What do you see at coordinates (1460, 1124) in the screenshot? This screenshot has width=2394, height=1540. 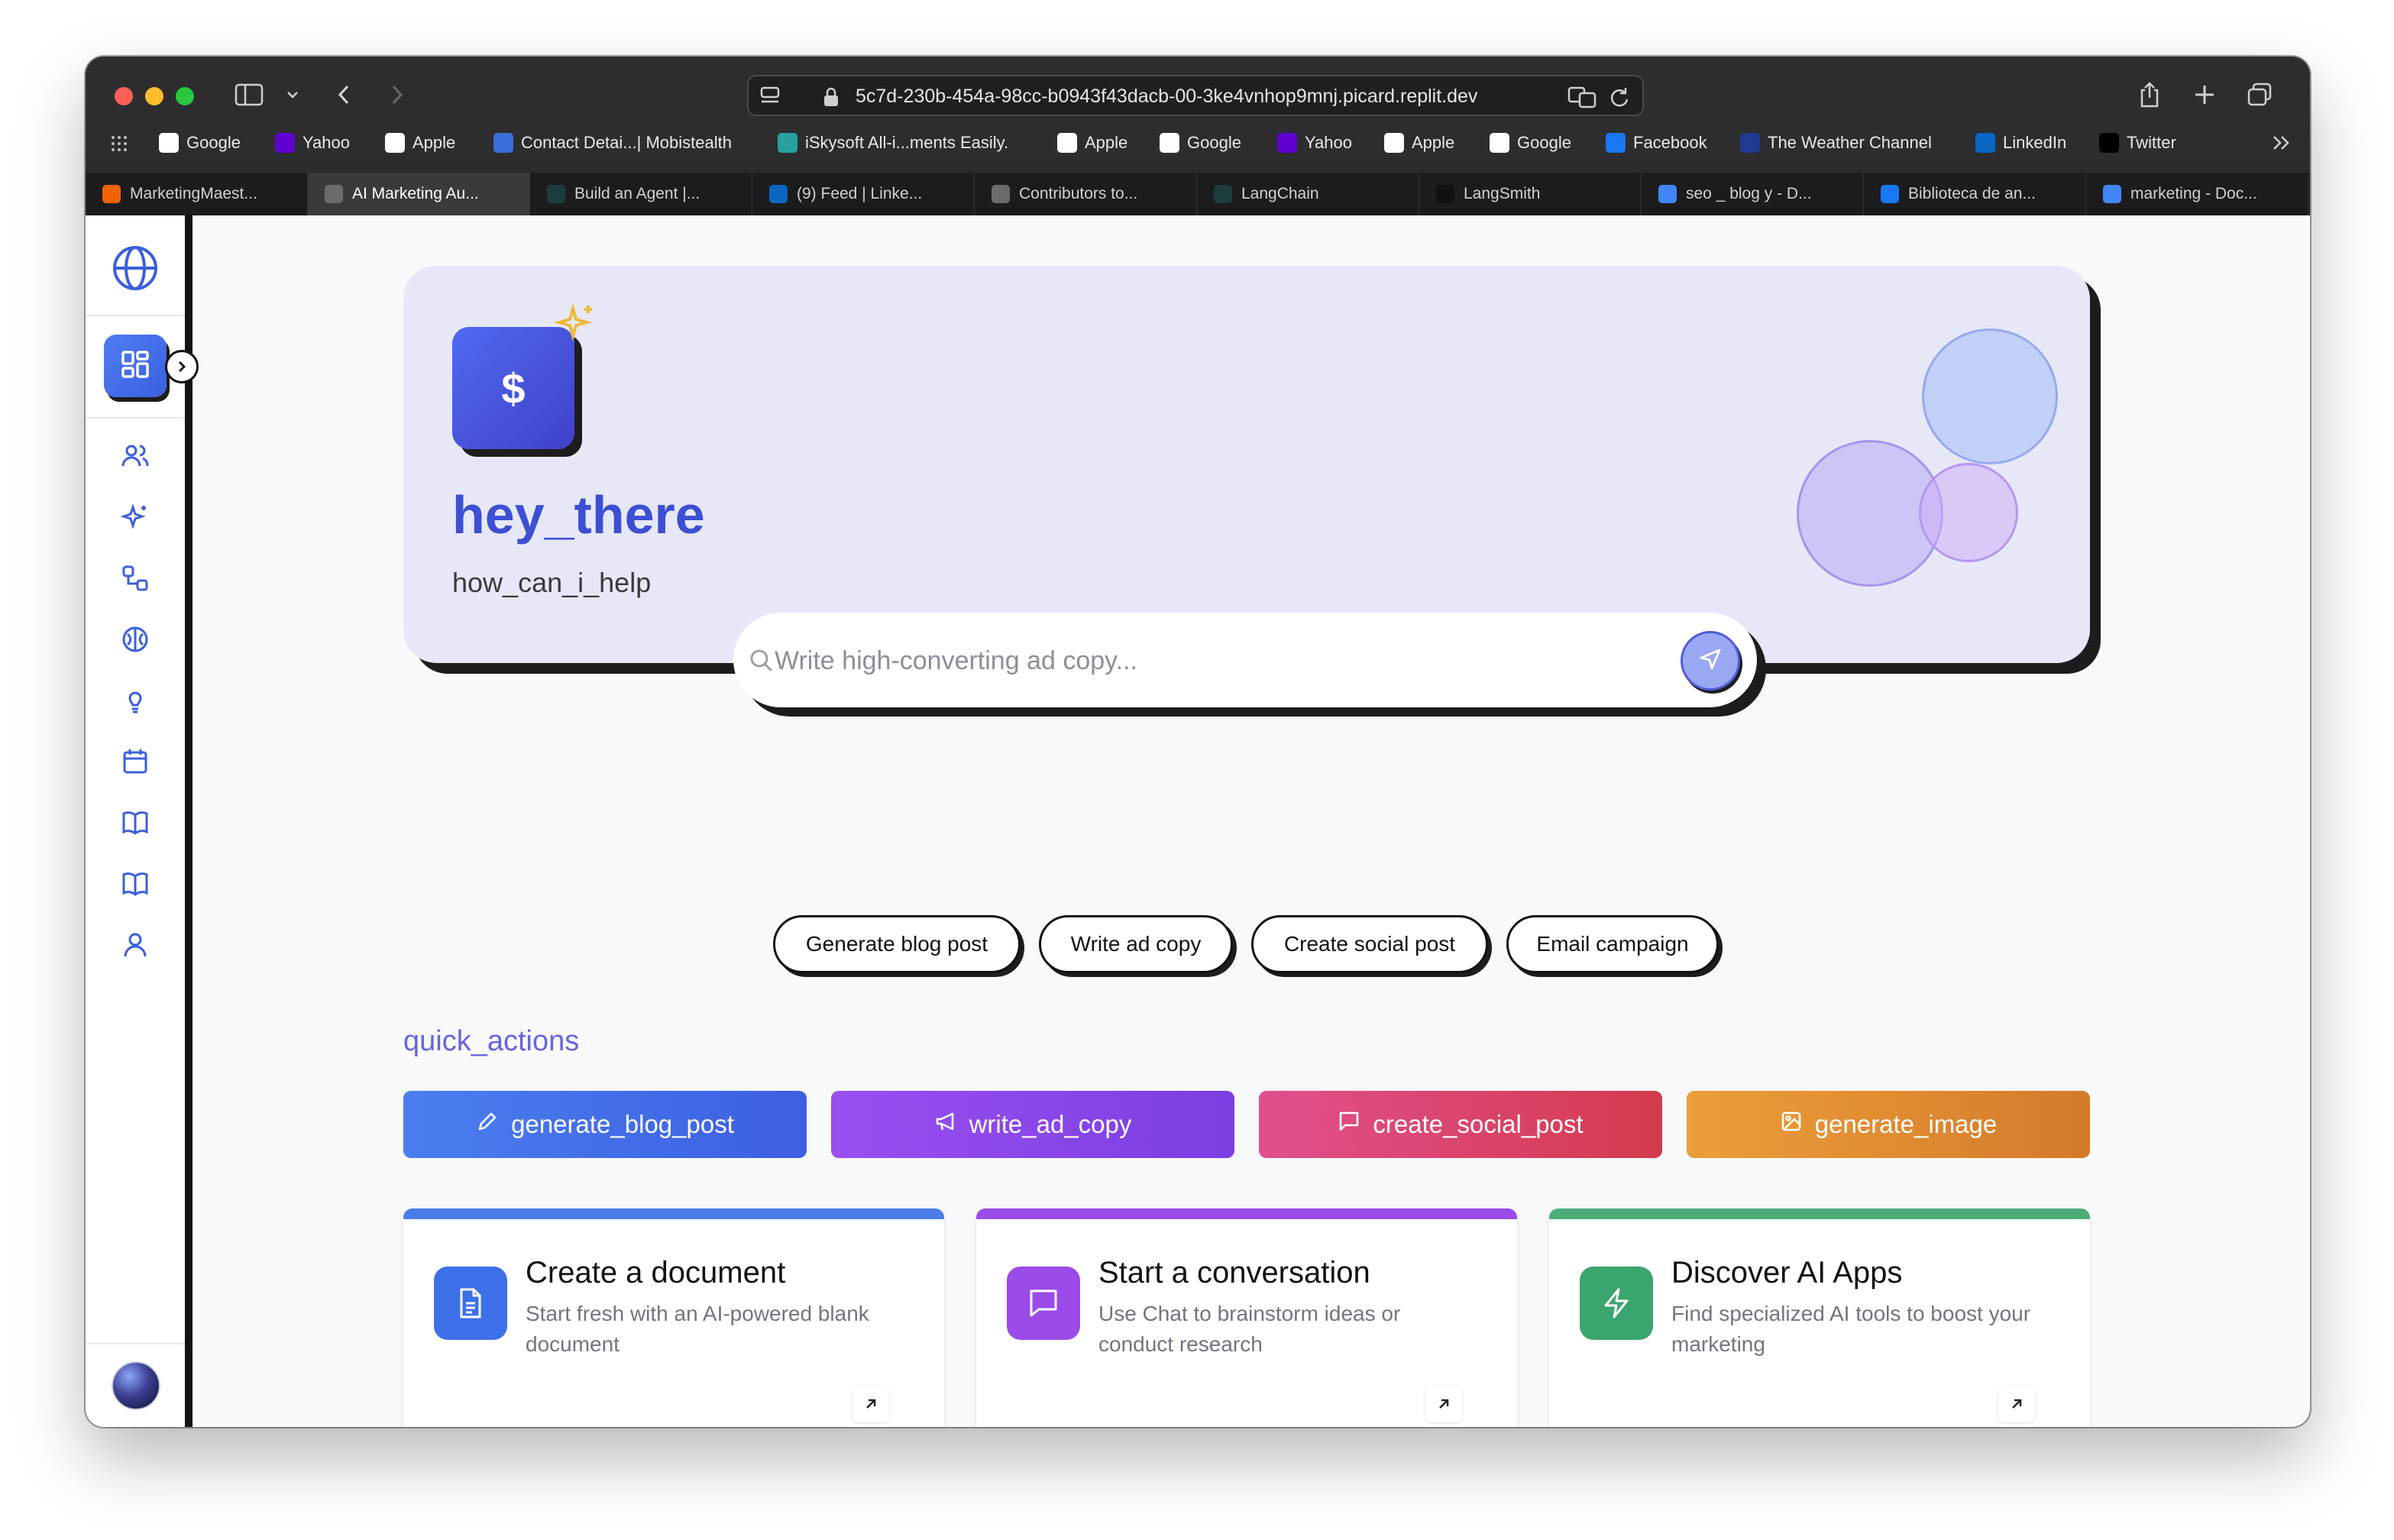 I see `quick-action-create-social-post: create_social_post` at bounding box center [1460, 1124].